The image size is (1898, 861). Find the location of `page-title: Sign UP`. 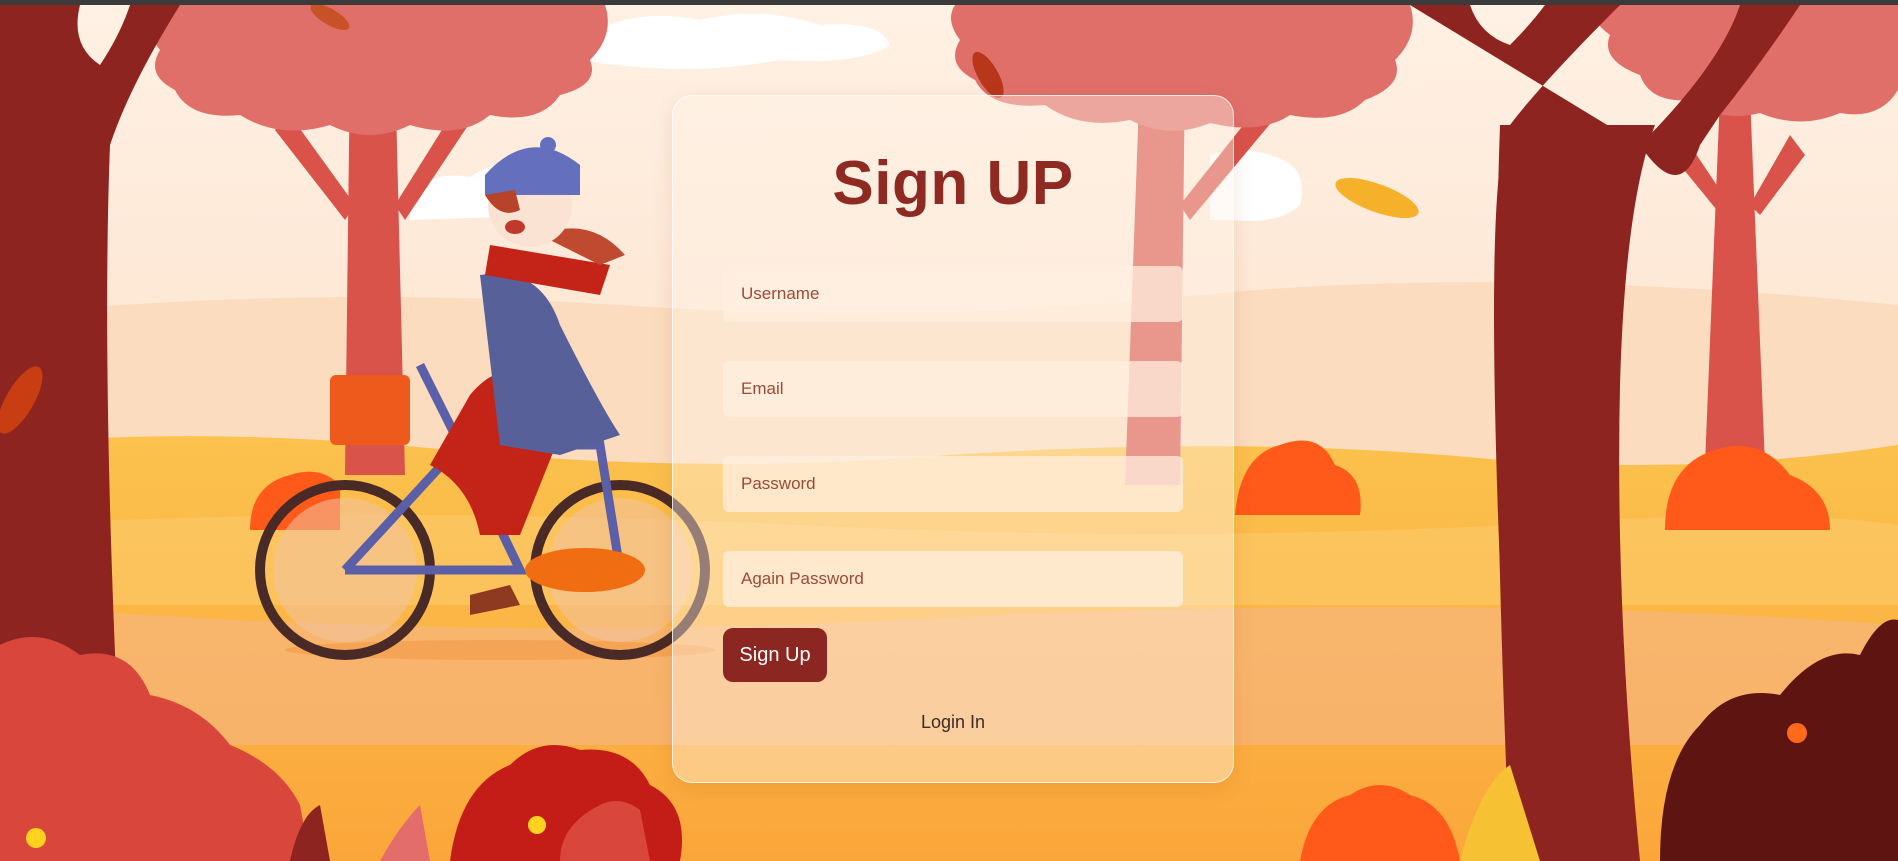

page-title: Sign UP is located at coordinates (953, 183).